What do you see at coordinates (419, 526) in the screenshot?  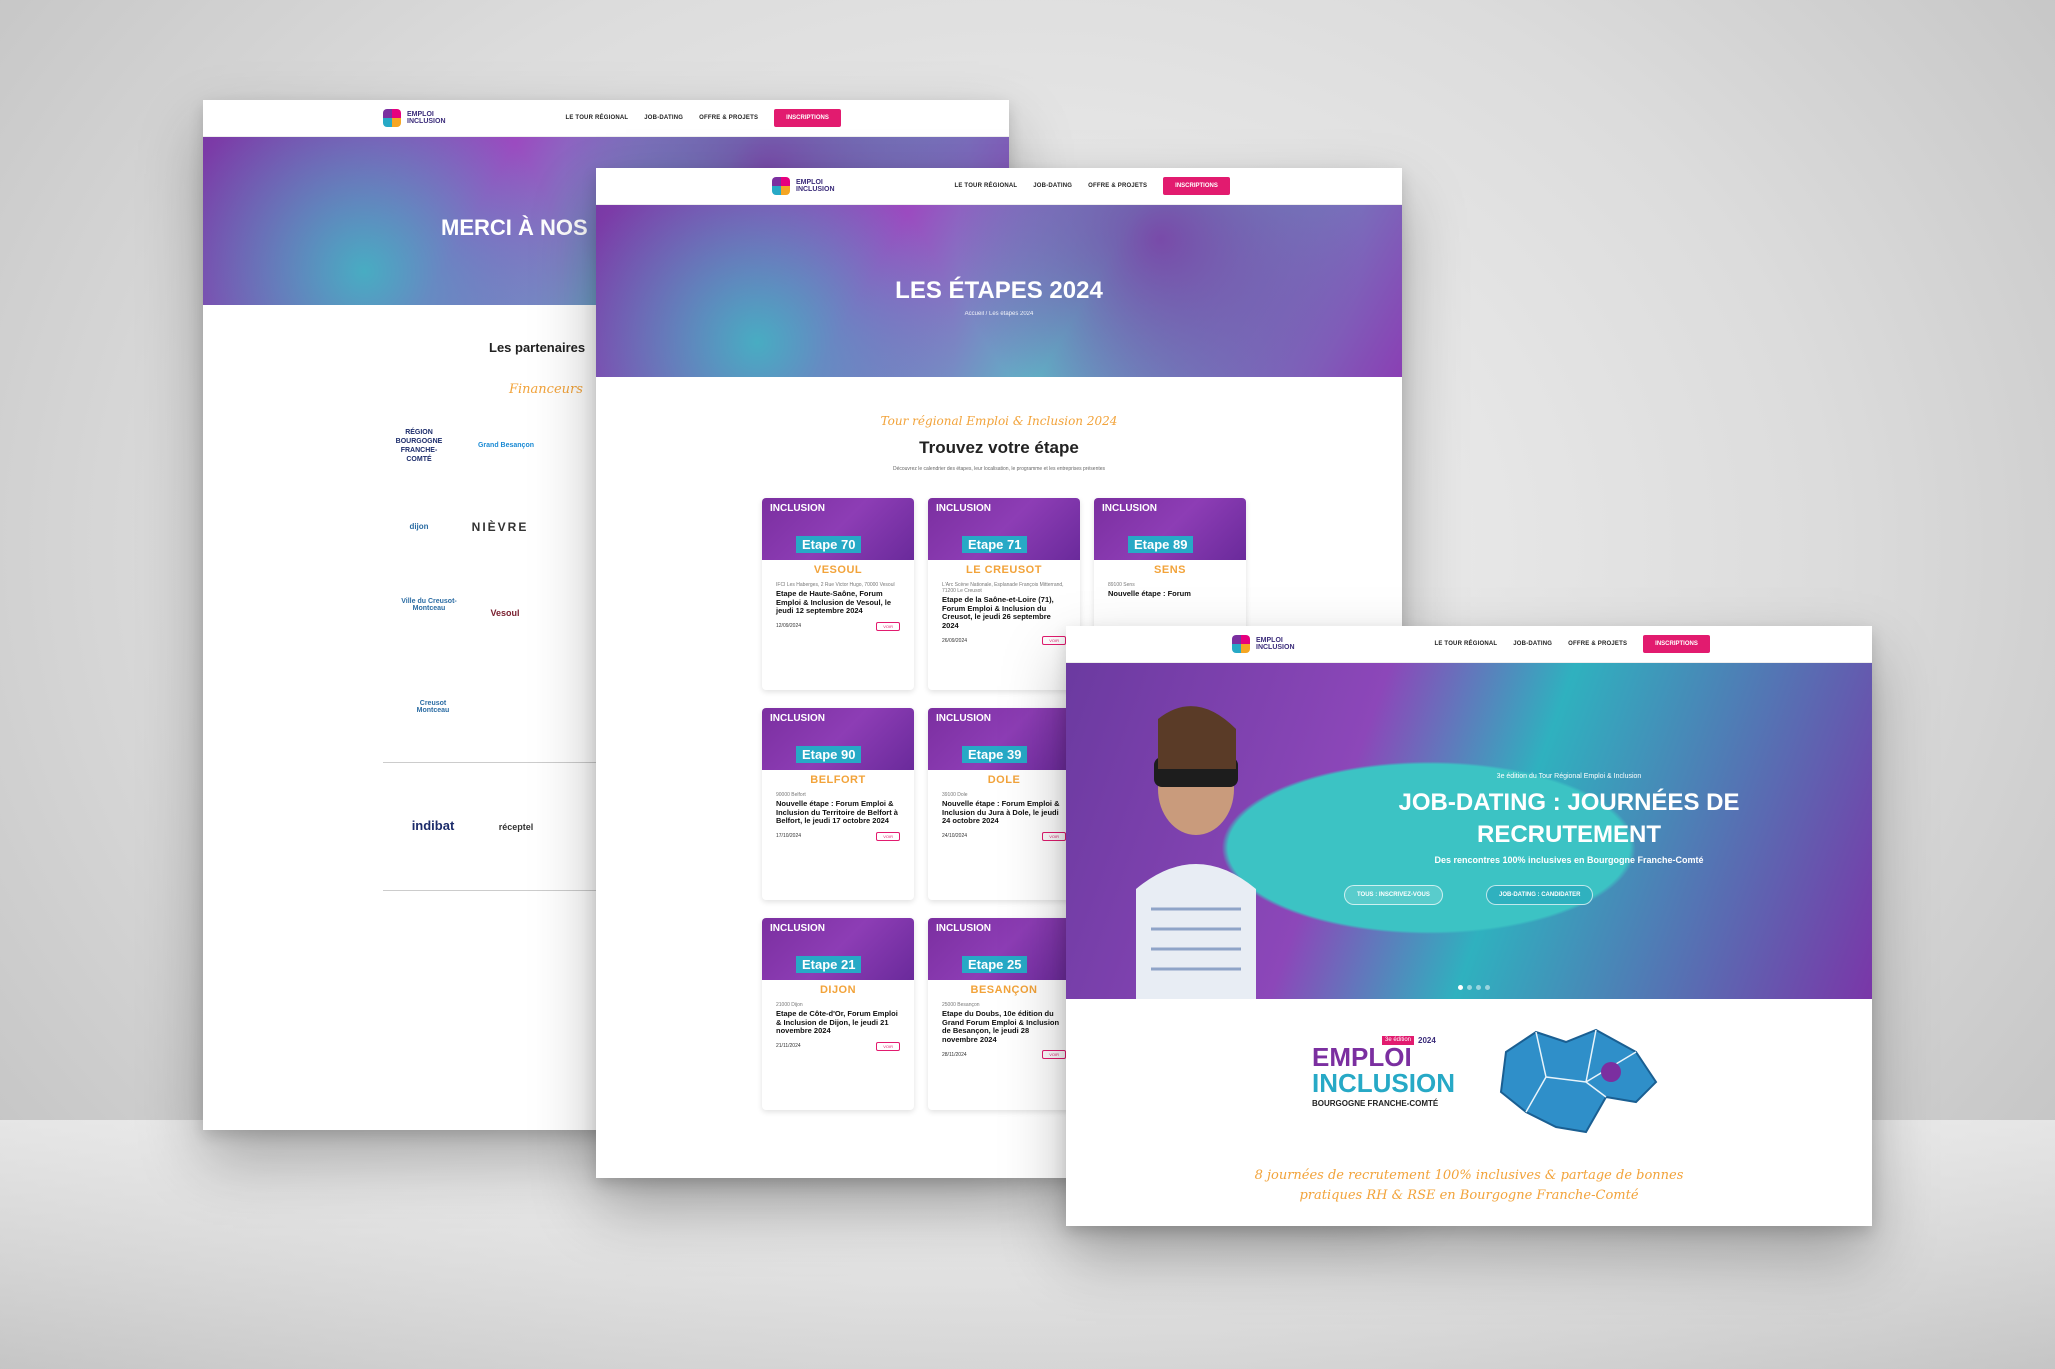 I see `partner-logo-dijon: dijon` at bounding box center [419, 526].